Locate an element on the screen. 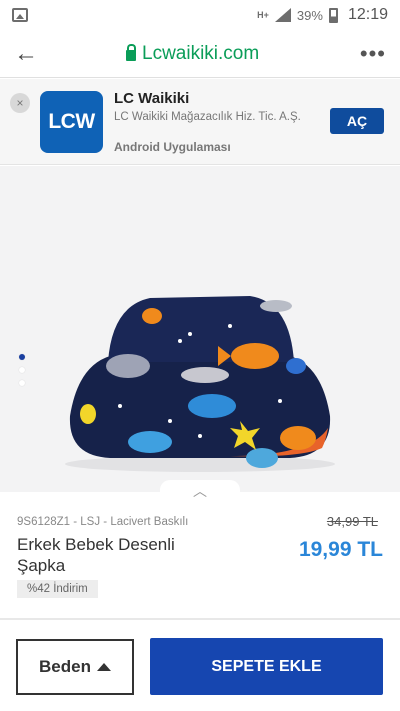  app-title: LC Waikiki is located at coordinates (152, 98).